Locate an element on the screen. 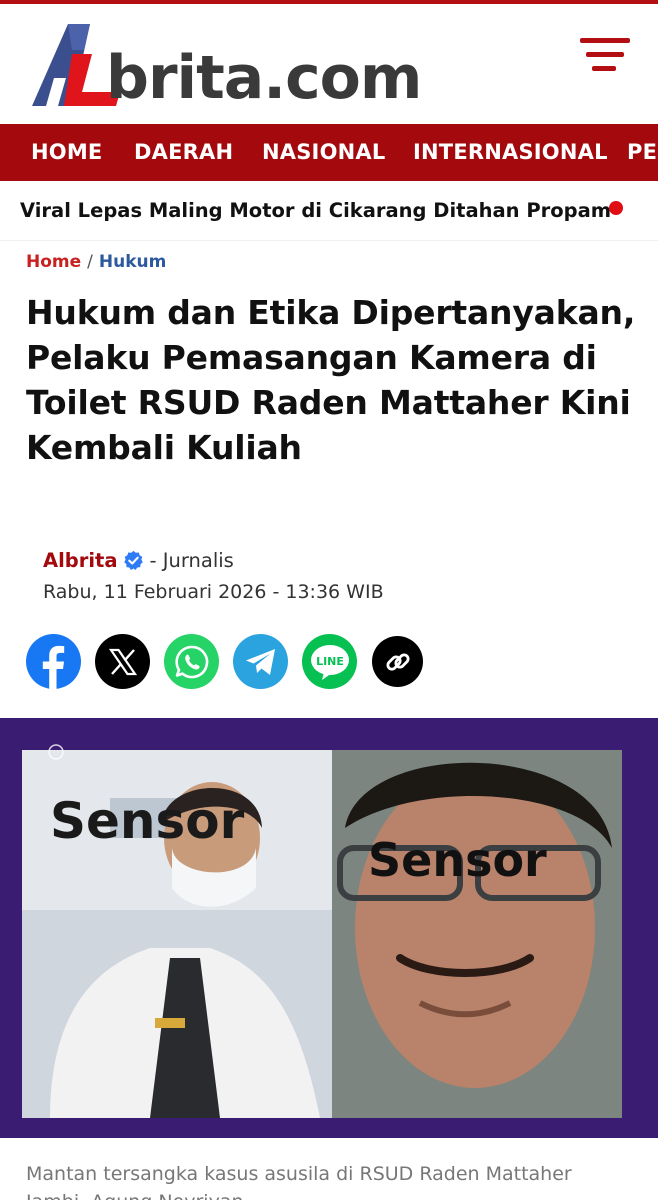 The width and height of the screenshot is (658, 1200). site-header: brita.com is located at coordinates (329, 64).